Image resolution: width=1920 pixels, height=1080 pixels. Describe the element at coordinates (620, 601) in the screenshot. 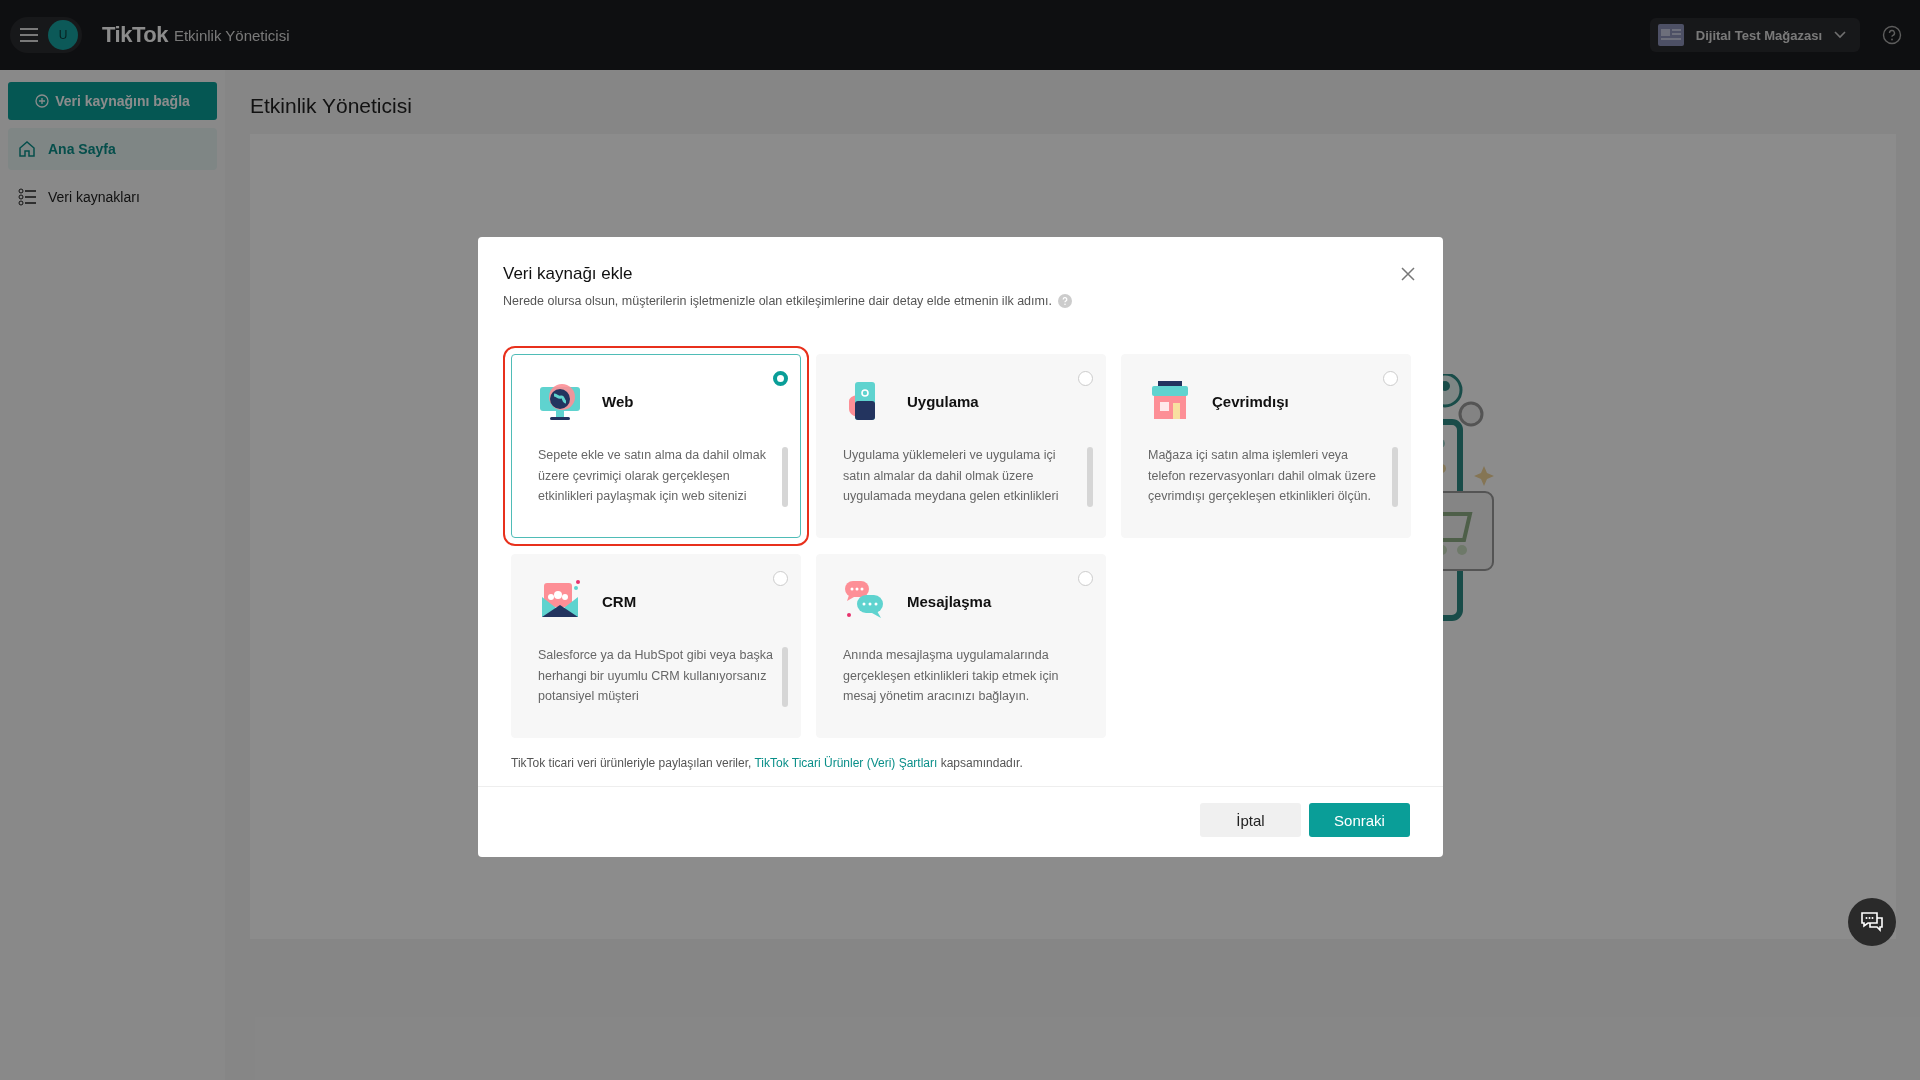

I see `option-title: CRM` at that location.